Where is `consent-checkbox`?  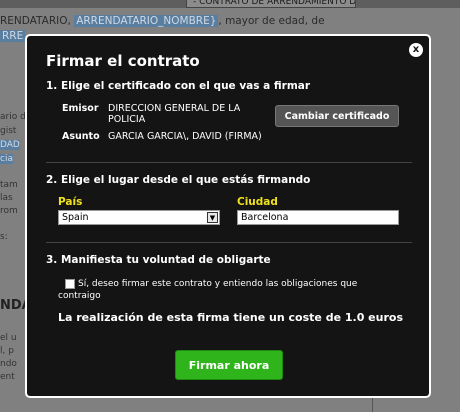 consent-checkbox is located at coordinates (70, 284).